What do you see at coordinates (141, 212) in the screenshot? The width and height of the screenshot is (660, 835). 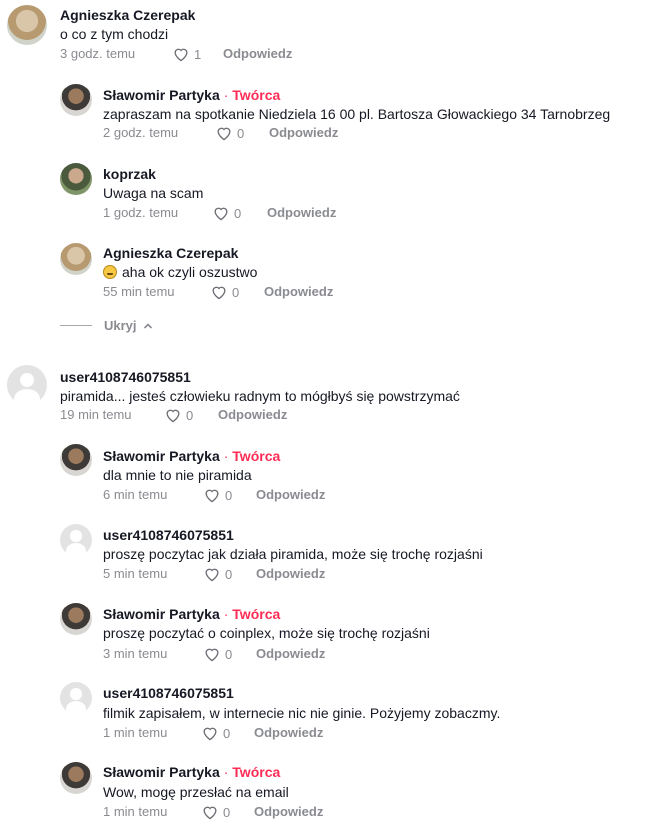 I see `comment-time: 1 godz. temu` at bounding box center [141, 212].